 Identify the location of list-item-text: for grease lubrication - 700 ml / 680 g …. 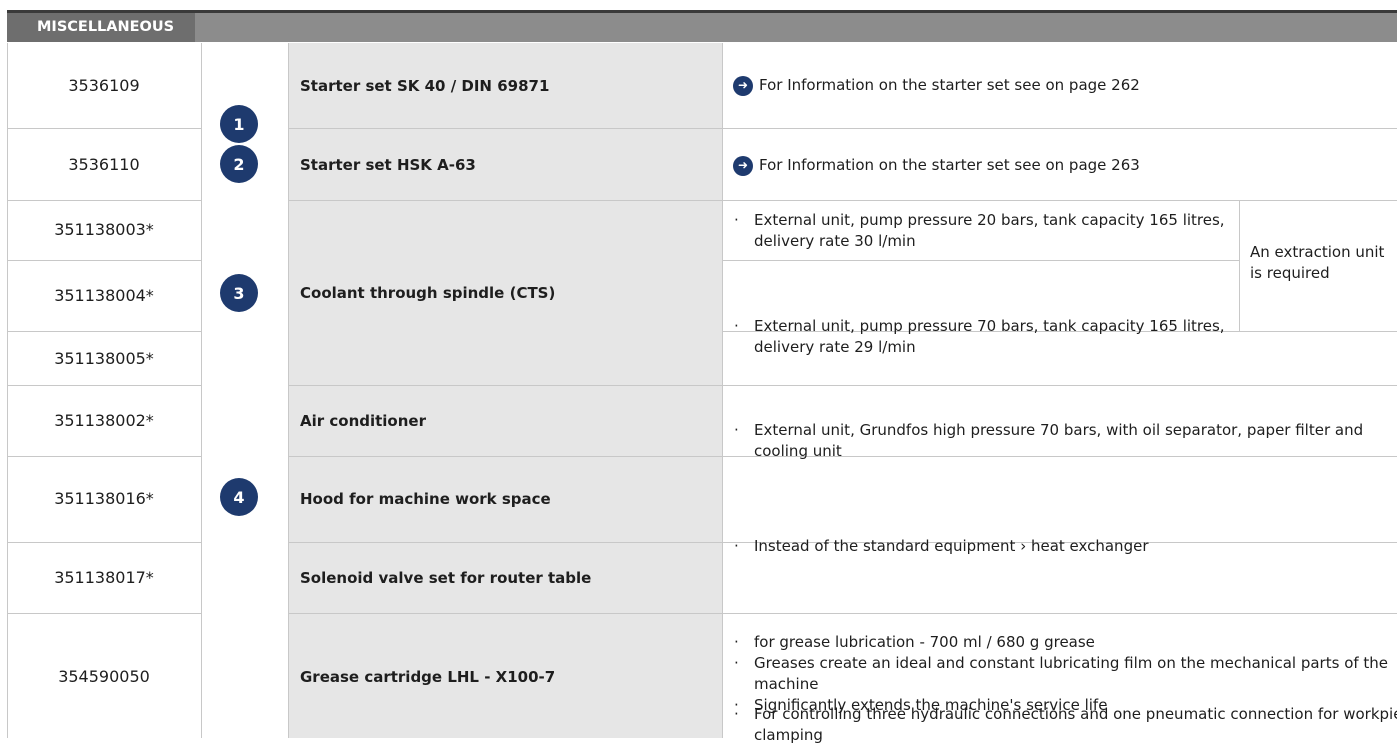
(924, 642).